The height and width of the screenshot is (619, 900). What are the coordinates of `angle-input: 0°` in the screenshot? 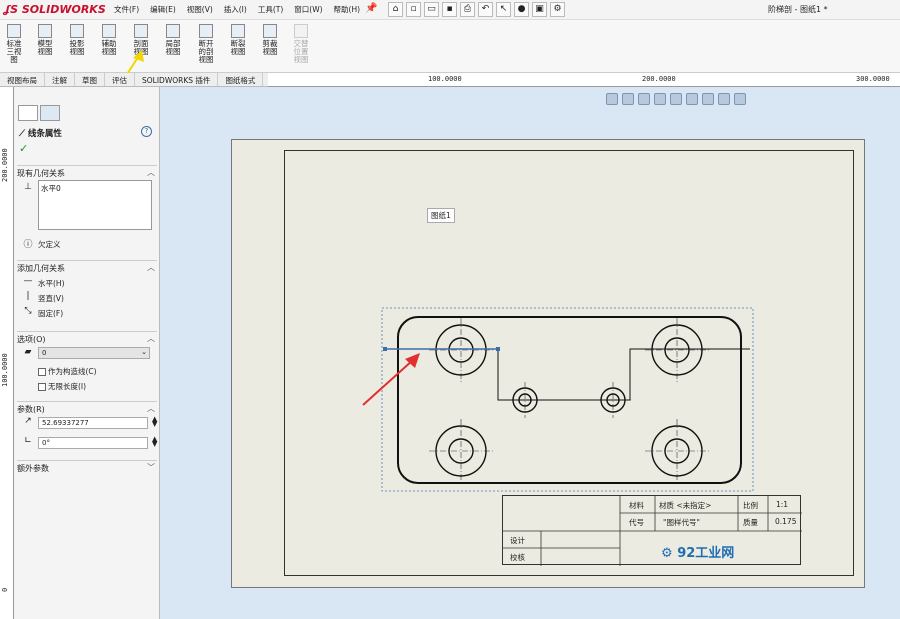 It's located at (93, 443).